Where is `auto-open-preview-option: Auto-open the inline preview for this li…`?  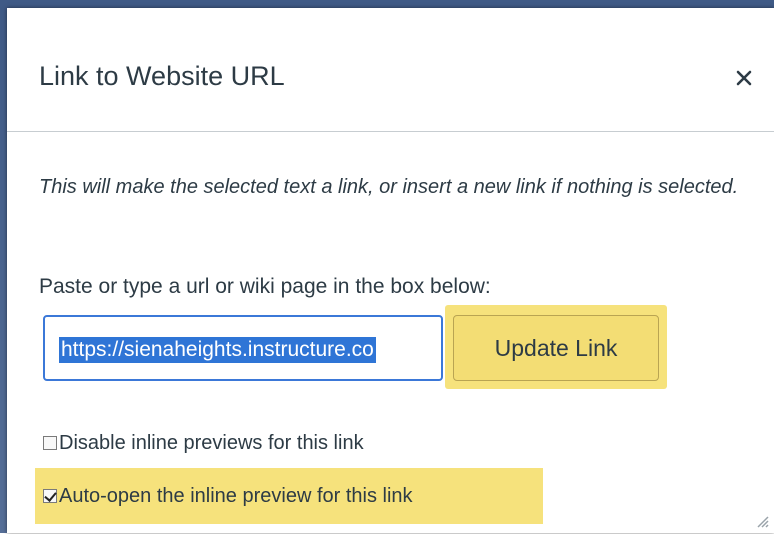 auto-open-preview-option: Auto-open the inline preview for this li… is located at coordinates (228, 496).